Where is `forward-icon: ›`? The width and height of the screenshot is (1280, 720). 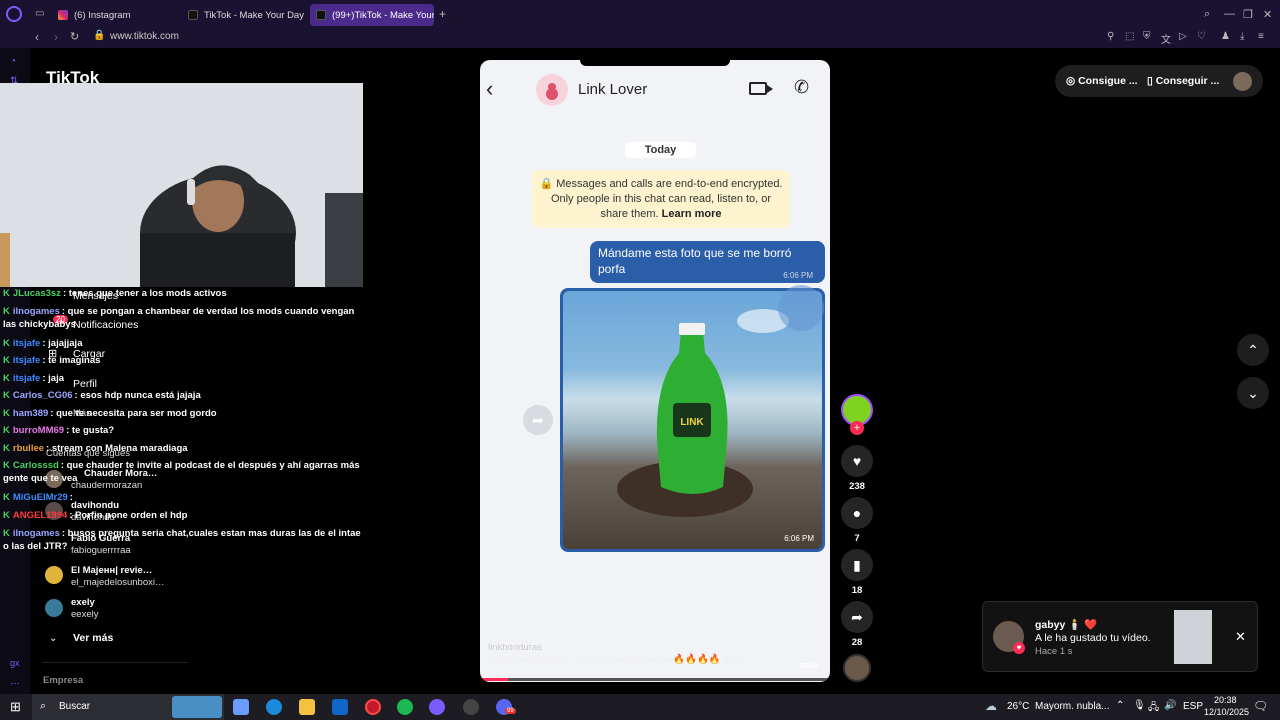 forward-icon: › is located at coordinates (56, 37).